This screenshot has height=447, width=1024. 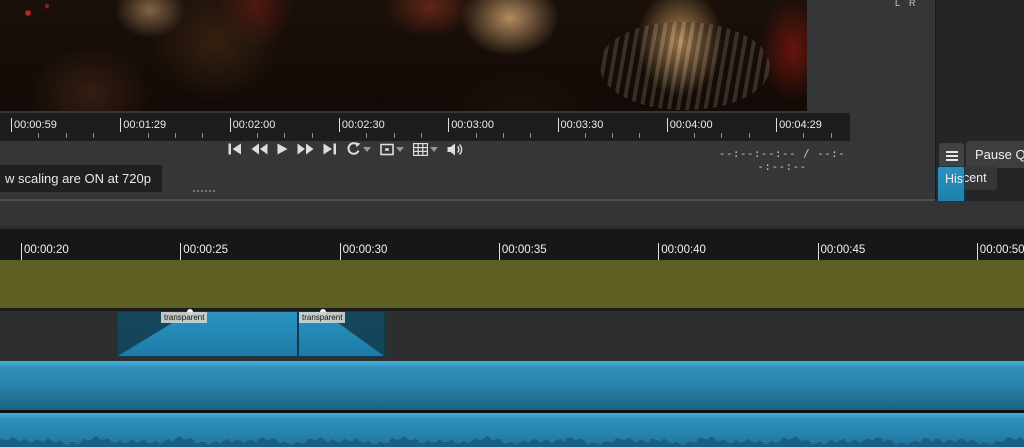 I want to click on splitter-grip, so click(x=204, y=191).